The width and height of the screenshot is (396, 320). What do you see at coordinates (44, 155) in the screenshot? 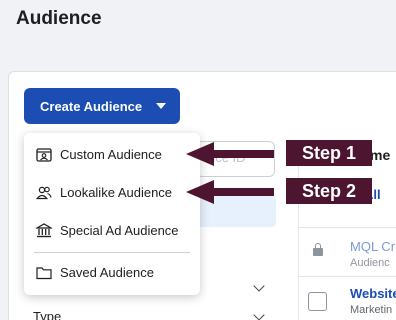
I see `custom-audience-icon` at bounding box center [44, 155].